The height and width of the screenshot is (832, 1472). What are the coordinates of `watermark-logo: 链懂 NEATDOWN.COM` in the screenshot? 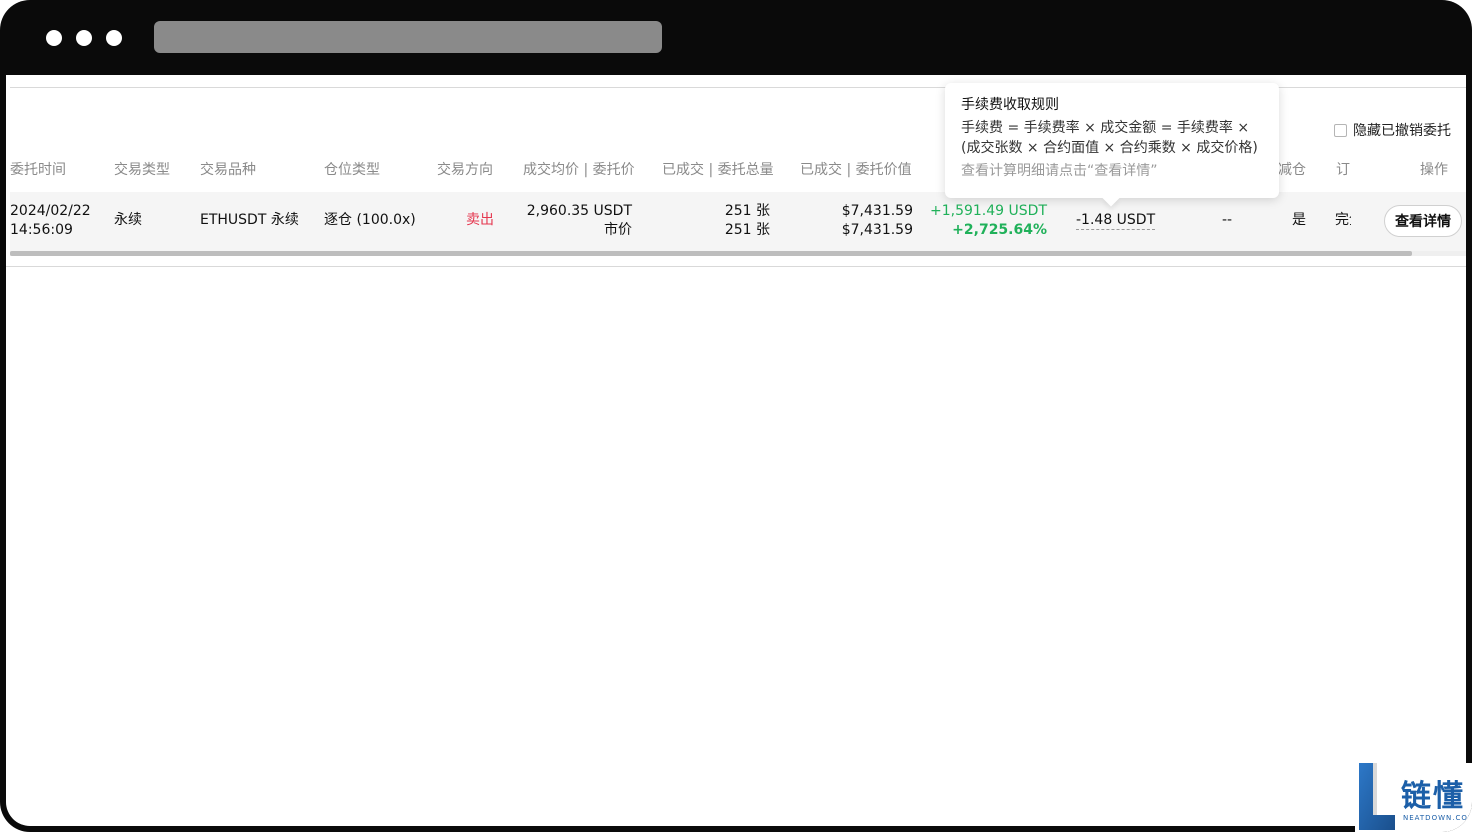 It's located at (1413, 797).